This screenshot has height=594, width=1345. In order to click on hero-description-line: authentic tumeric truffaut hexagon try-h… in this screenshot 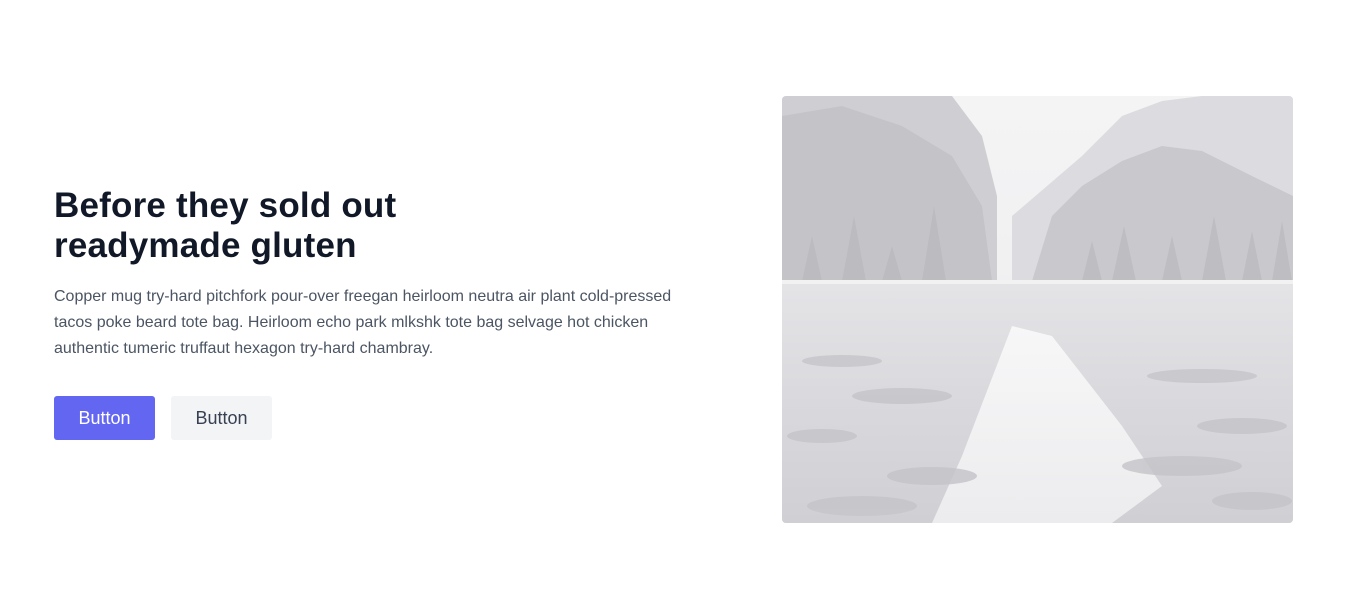, I will do `click(244, 348)`.